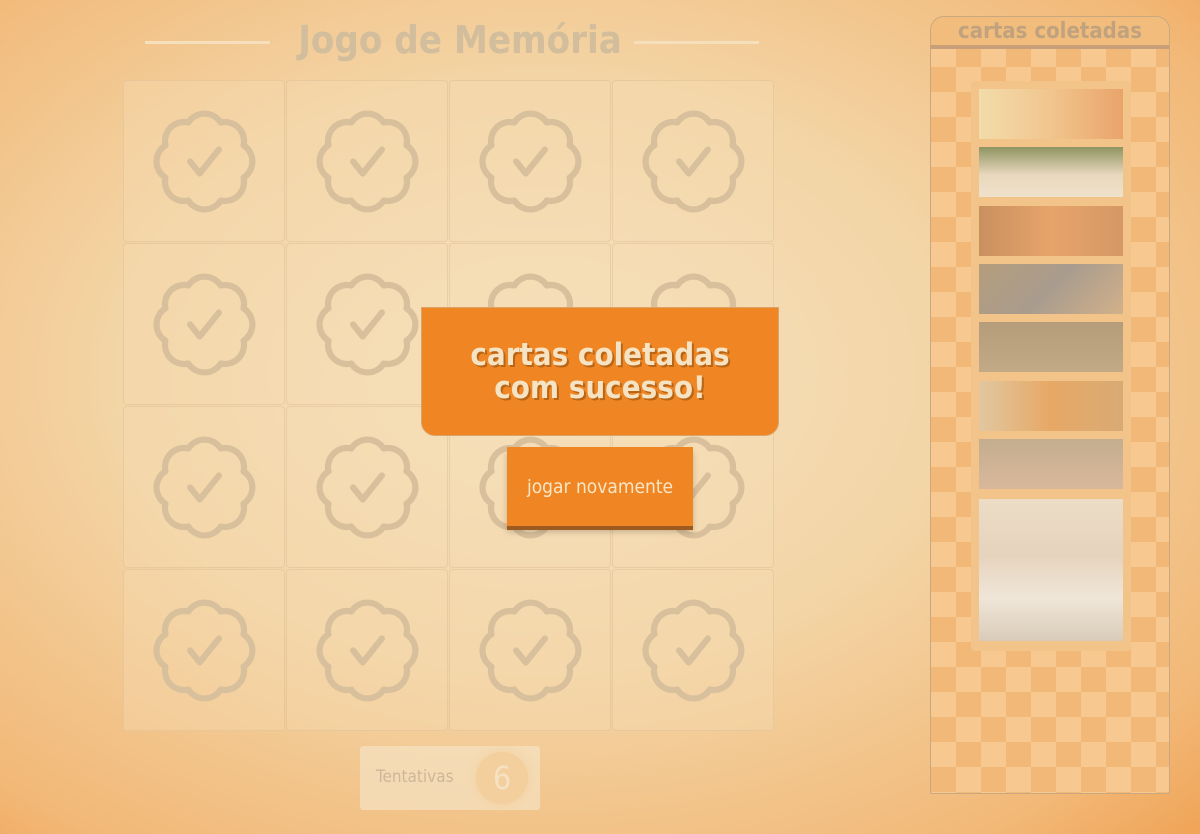  I want to click on collected-cards-title: cartas coletadas, so click(1050, 33).